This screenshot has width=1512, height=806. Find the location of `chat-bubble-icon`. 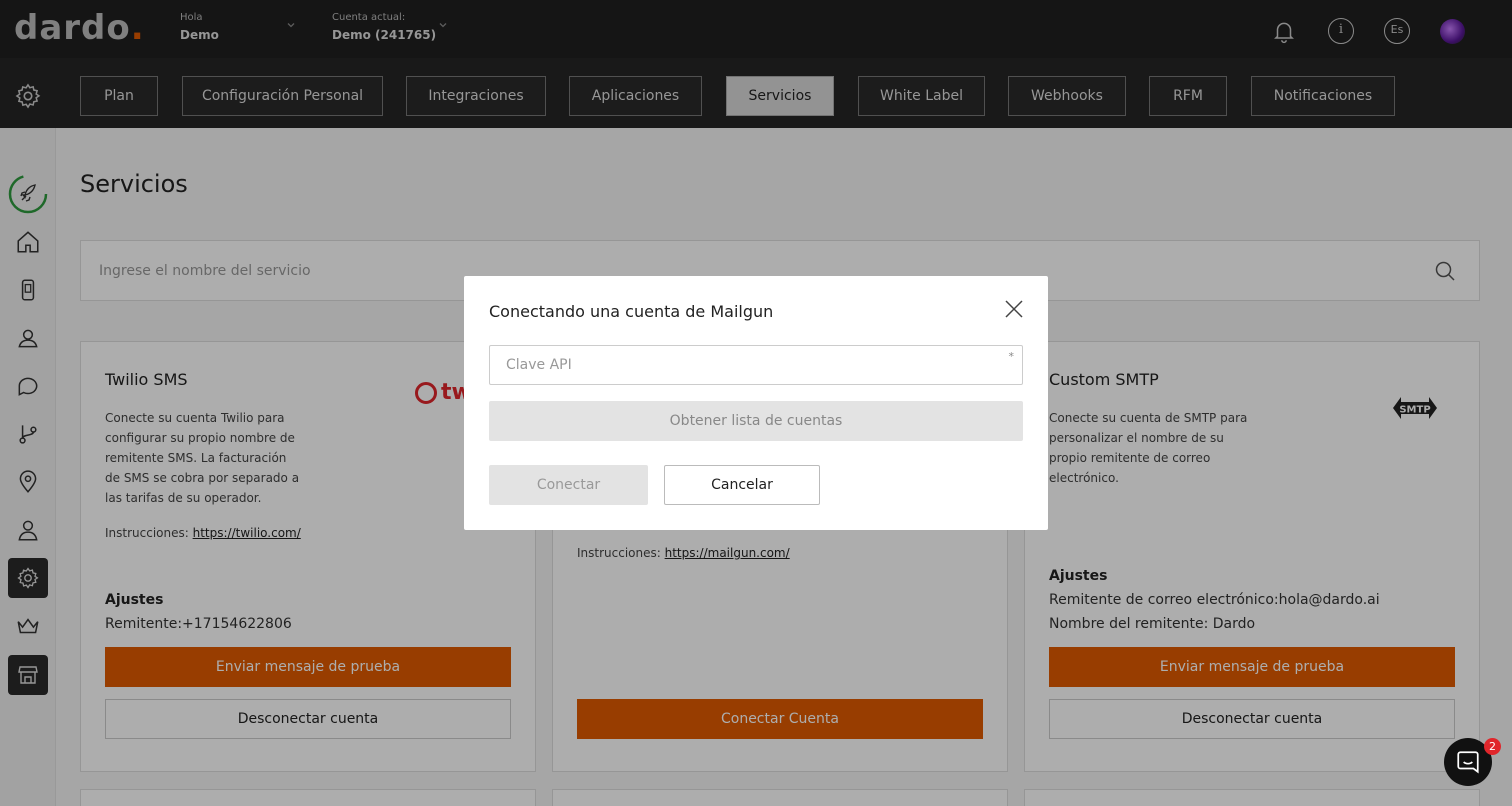

chat-bubble-icon is located at coordinates (1468, 762).